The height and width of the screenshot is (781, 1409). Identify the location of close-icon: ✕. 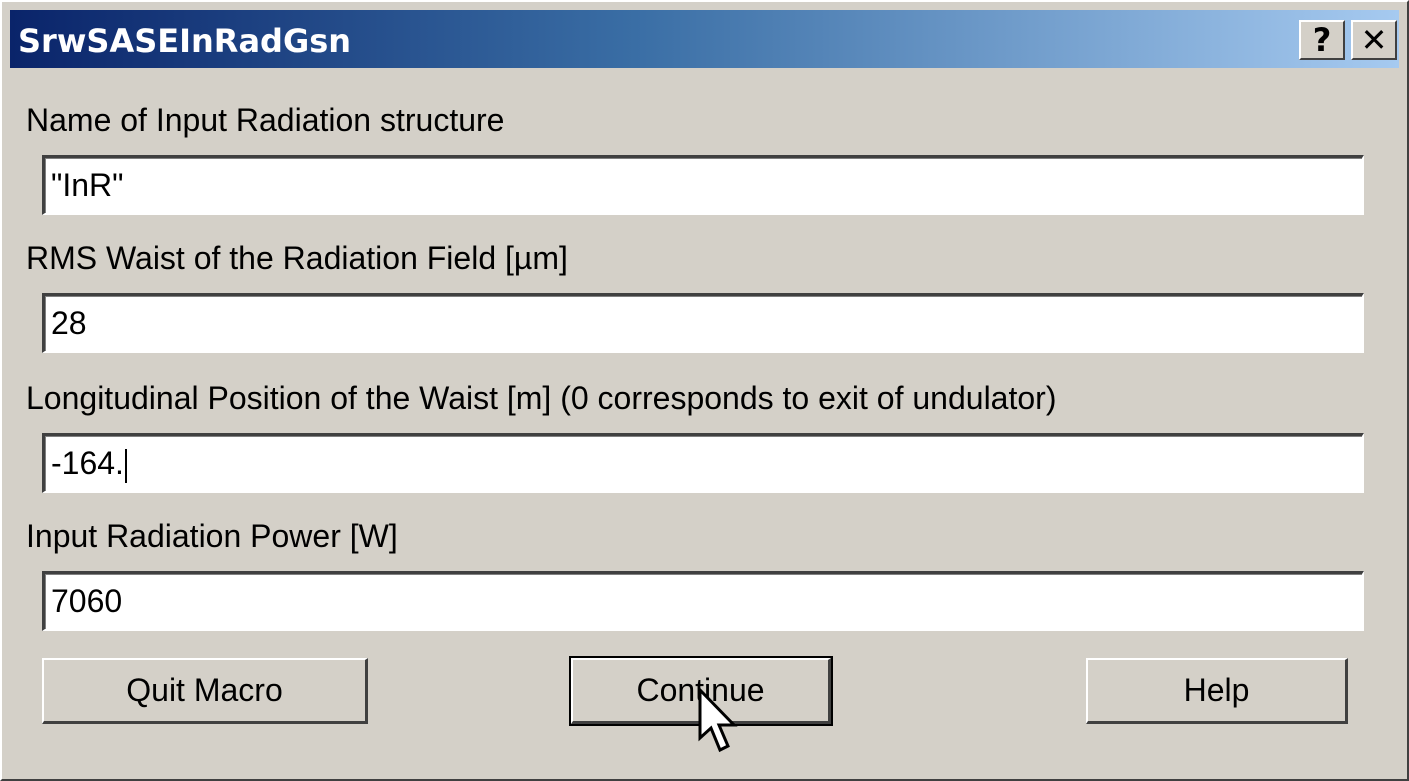
(1374, 40).